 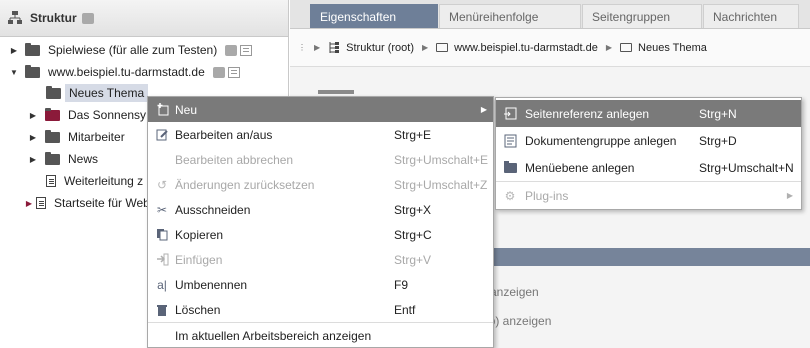 I want to click on tree-item-sonnensystem: ▶ Das Sonnensy, so click(x=87, y=115).